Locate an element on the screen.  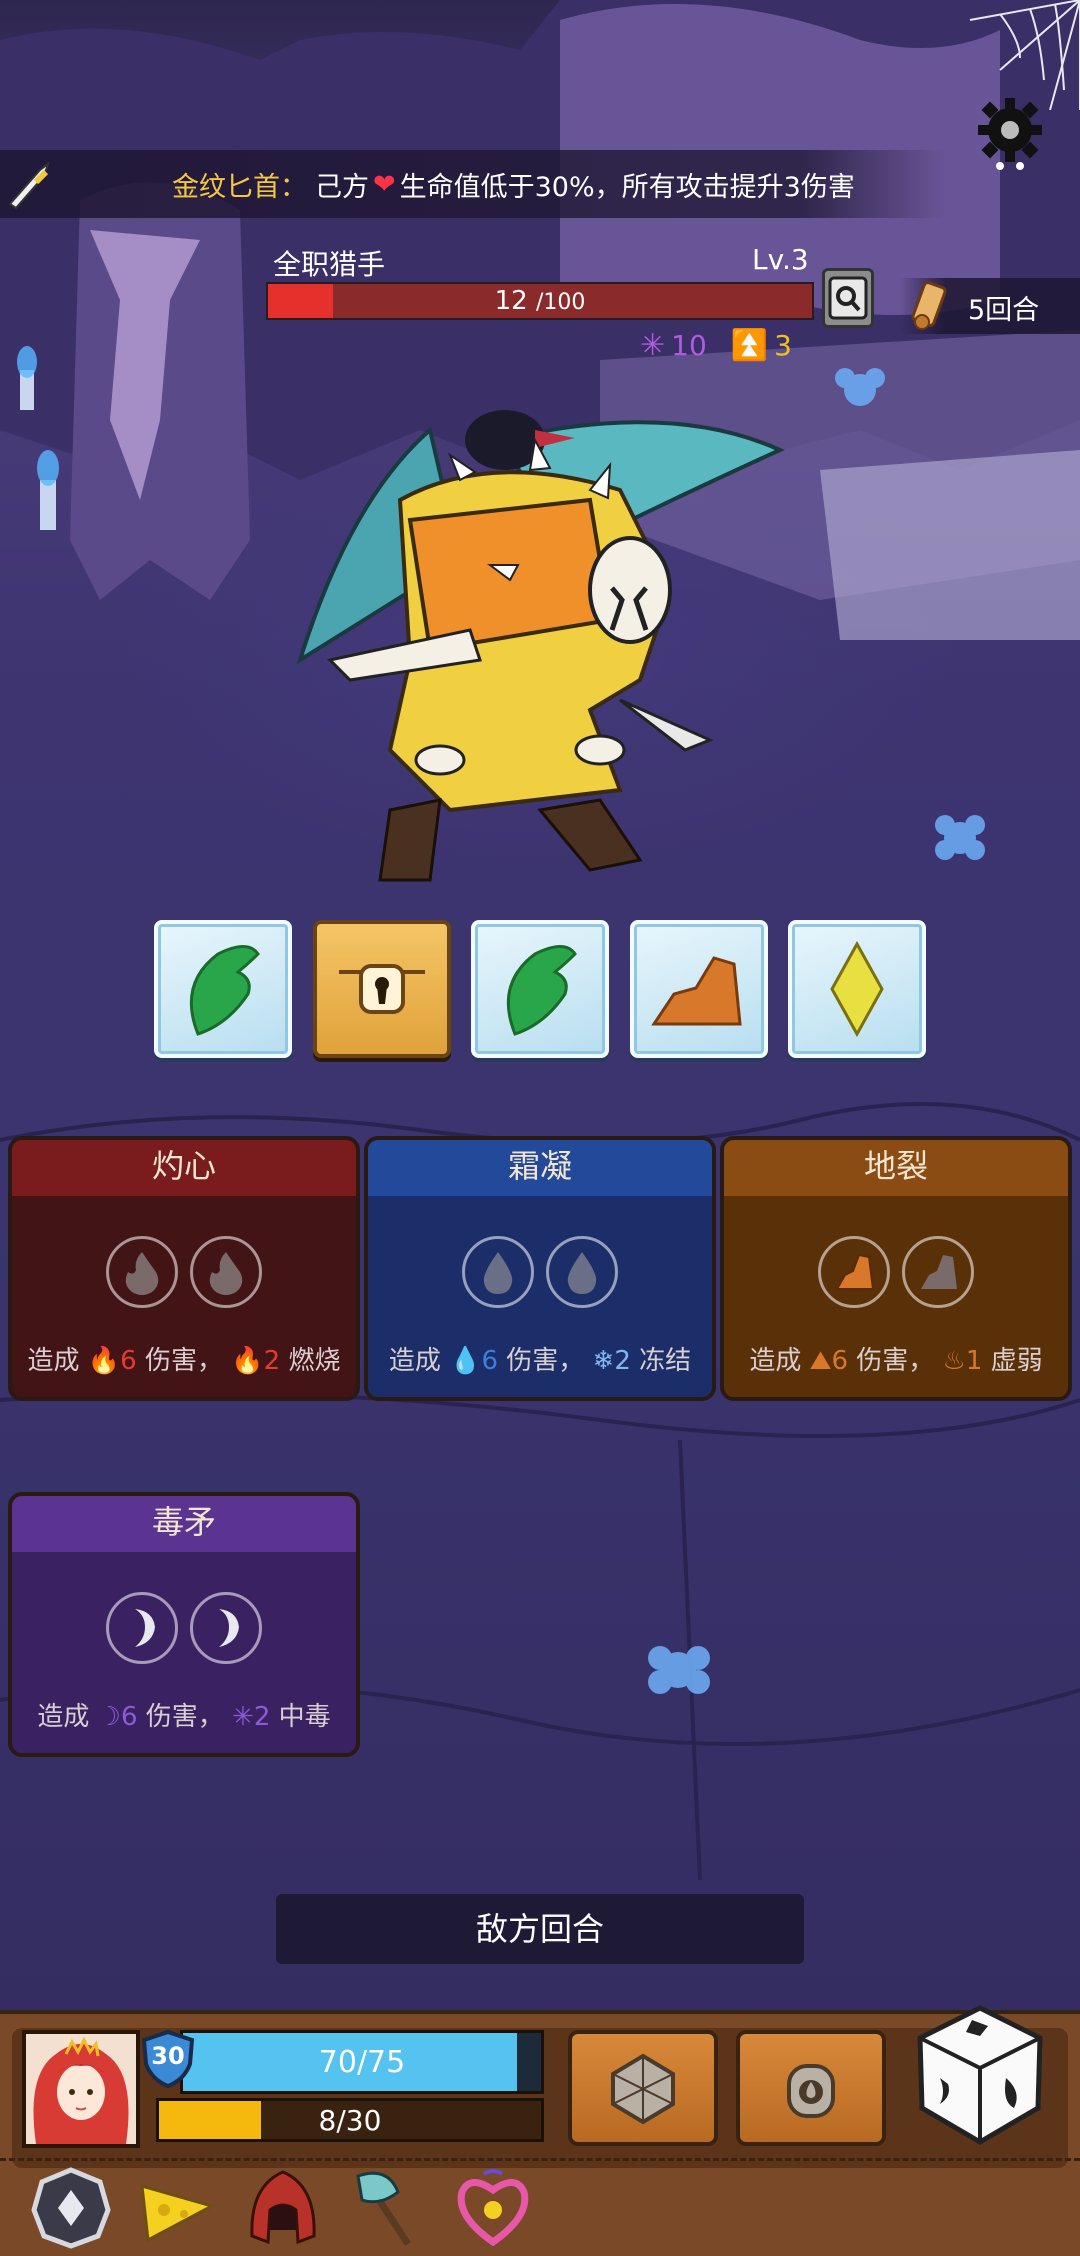
player-portrait is located at coordinates (81, 2089).